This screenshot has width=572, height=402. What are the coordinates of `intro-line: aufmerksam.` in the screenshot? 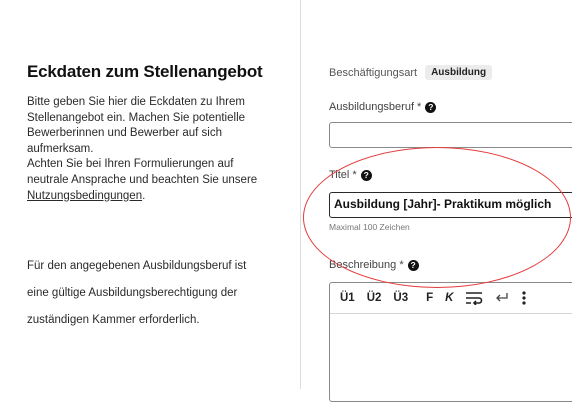 It's located at (60, 148).